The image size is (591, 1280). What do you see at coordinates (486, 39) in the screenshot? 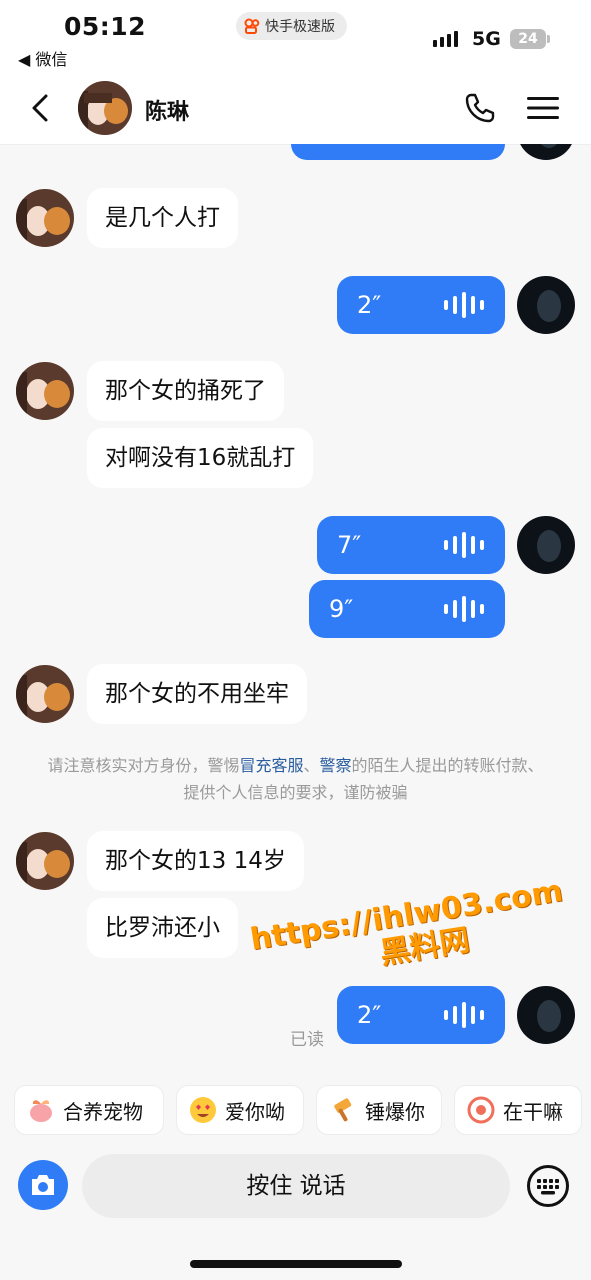
I see `network-type: 5G` at bounding box center [486, 39].